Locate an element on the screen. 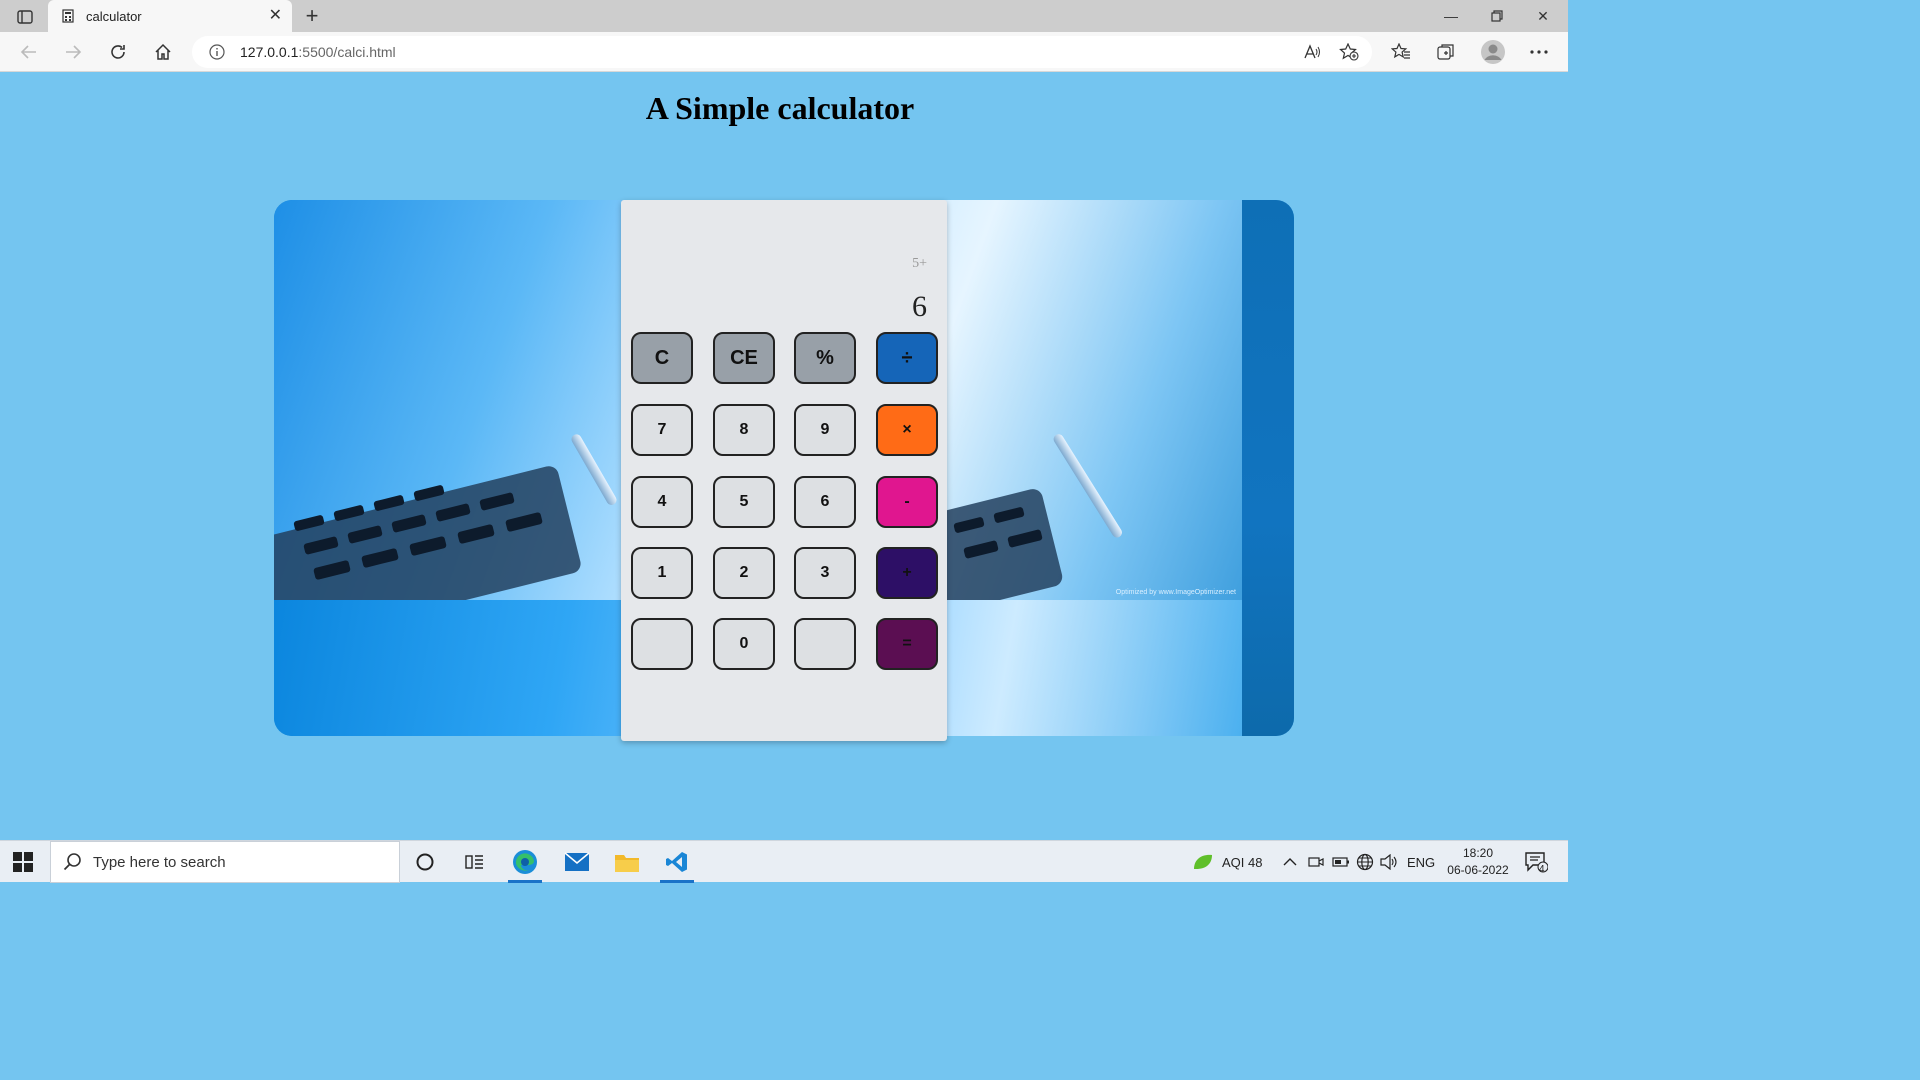 This screenshot has width=1920, height=1080. read-aloud-icon is located at coordinates (1312, 52).